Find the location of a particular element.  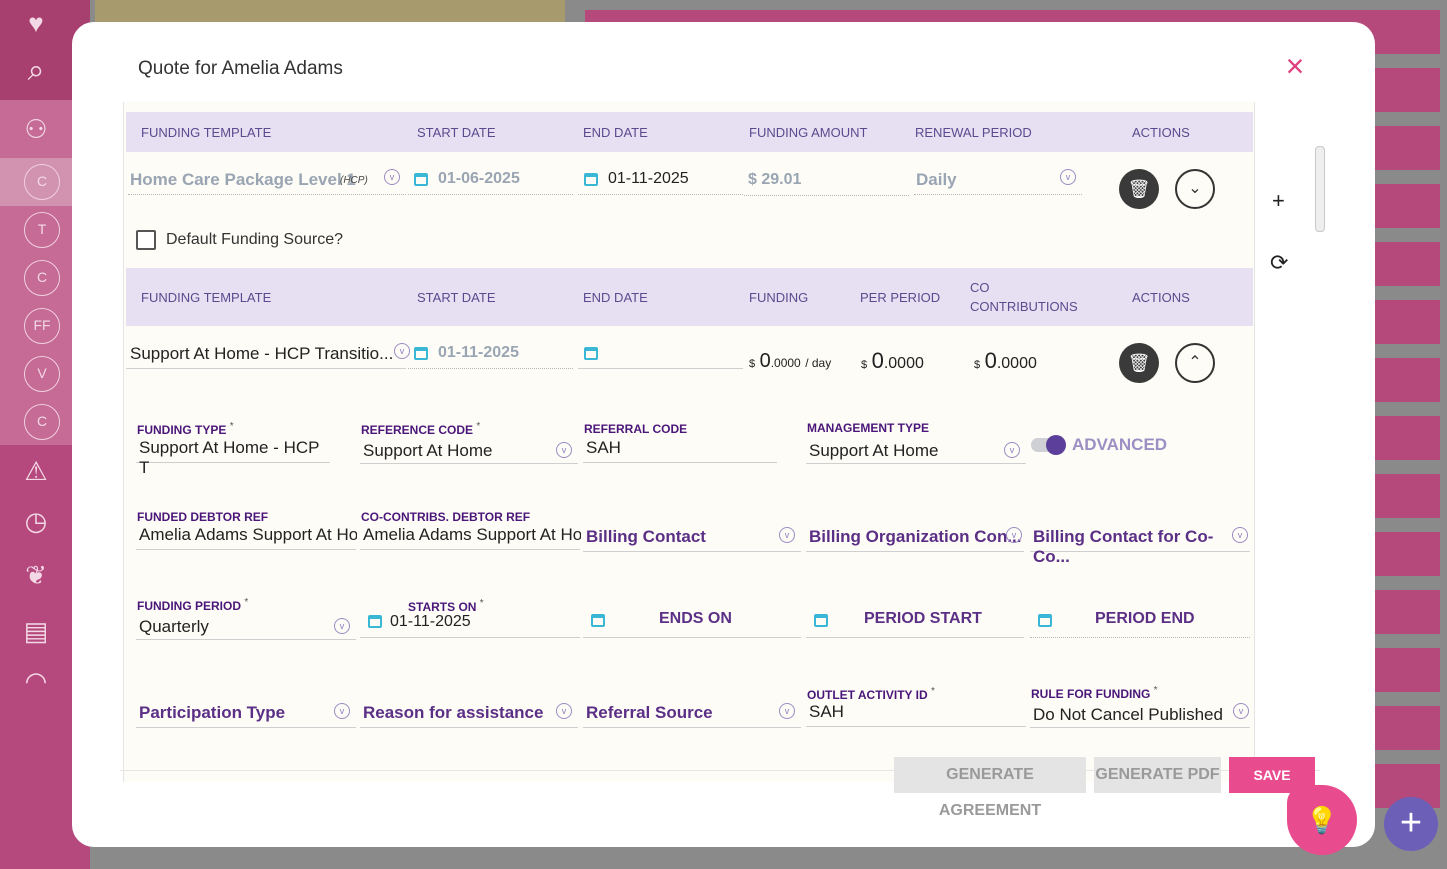

billing-contact-label: Billing Contact is located at coordinates (646, 536).